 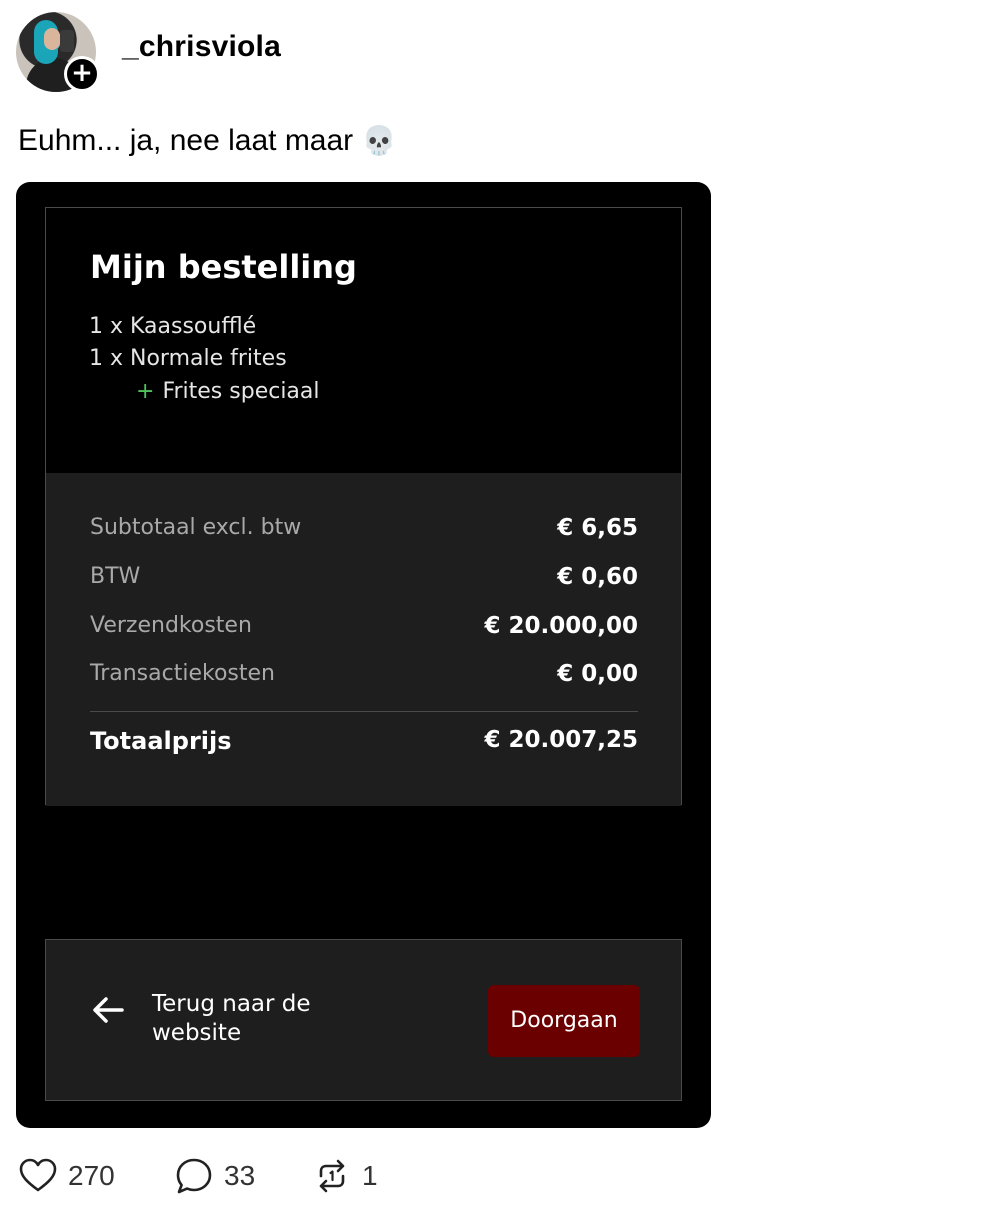 What do you see at coordinates (66, 1176) in the screenshot?
I see `like-button: 270` at bounding box center [66, 1176].